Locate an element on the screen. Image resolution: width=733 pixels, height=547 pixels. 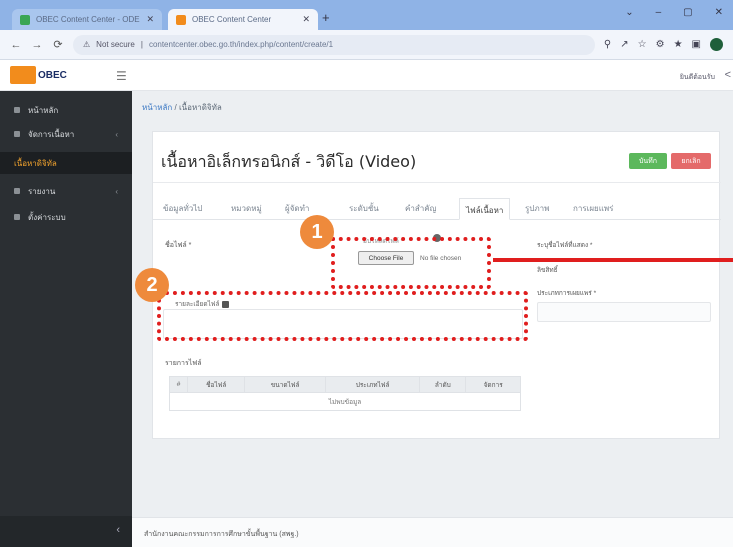
browser-tab-title: OBEC Content Center - ODE is located at coordinates (88, 19).